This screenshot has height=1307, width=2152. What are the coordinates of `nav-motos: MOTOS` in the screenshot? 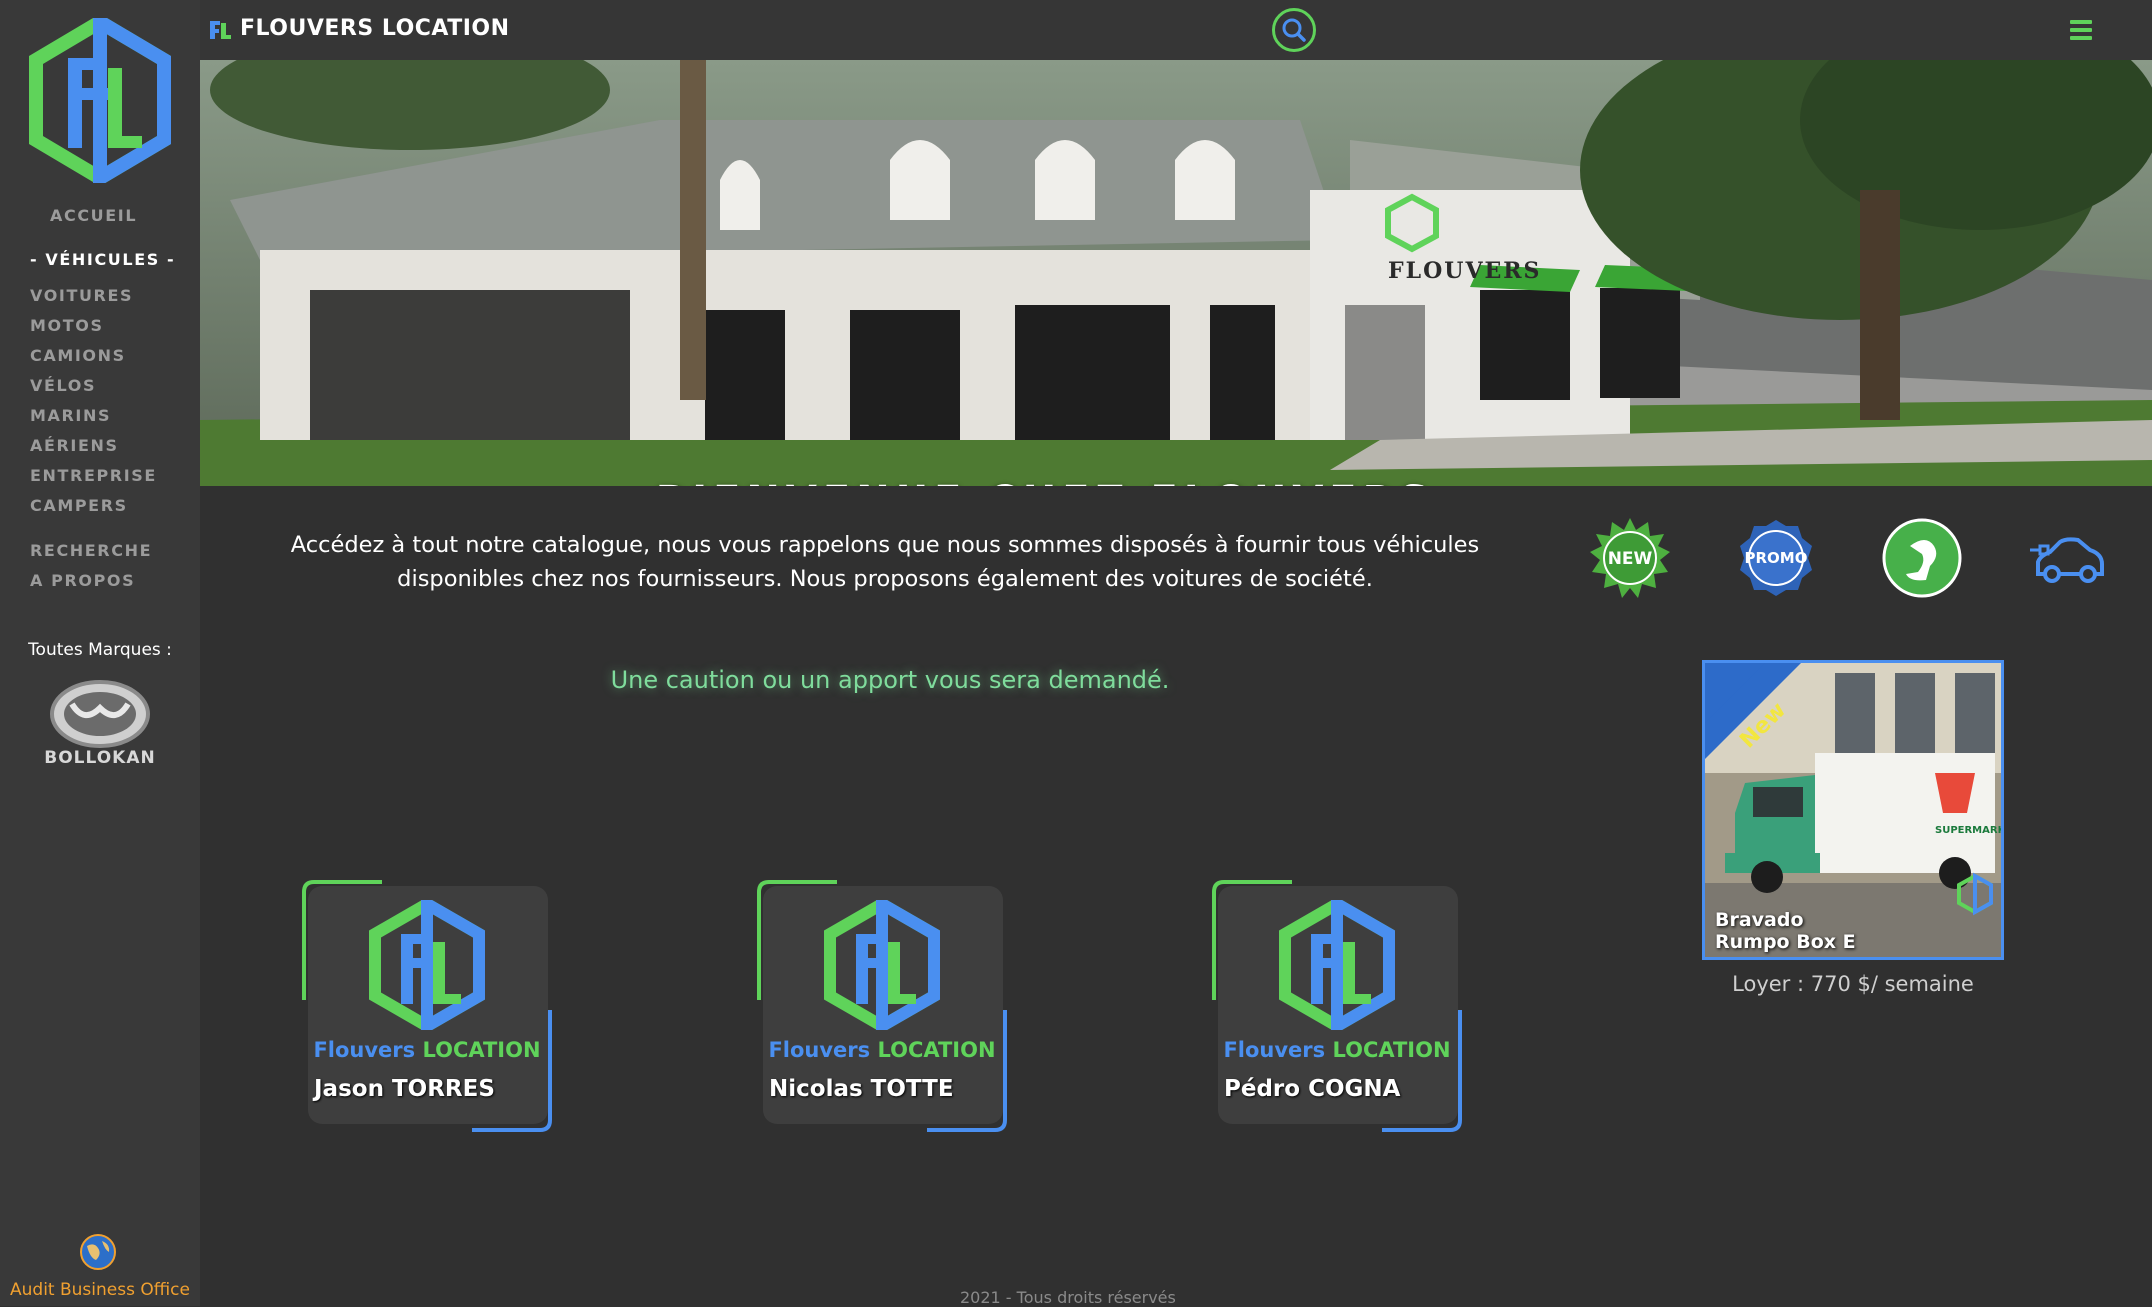 It's located at (67, 325).